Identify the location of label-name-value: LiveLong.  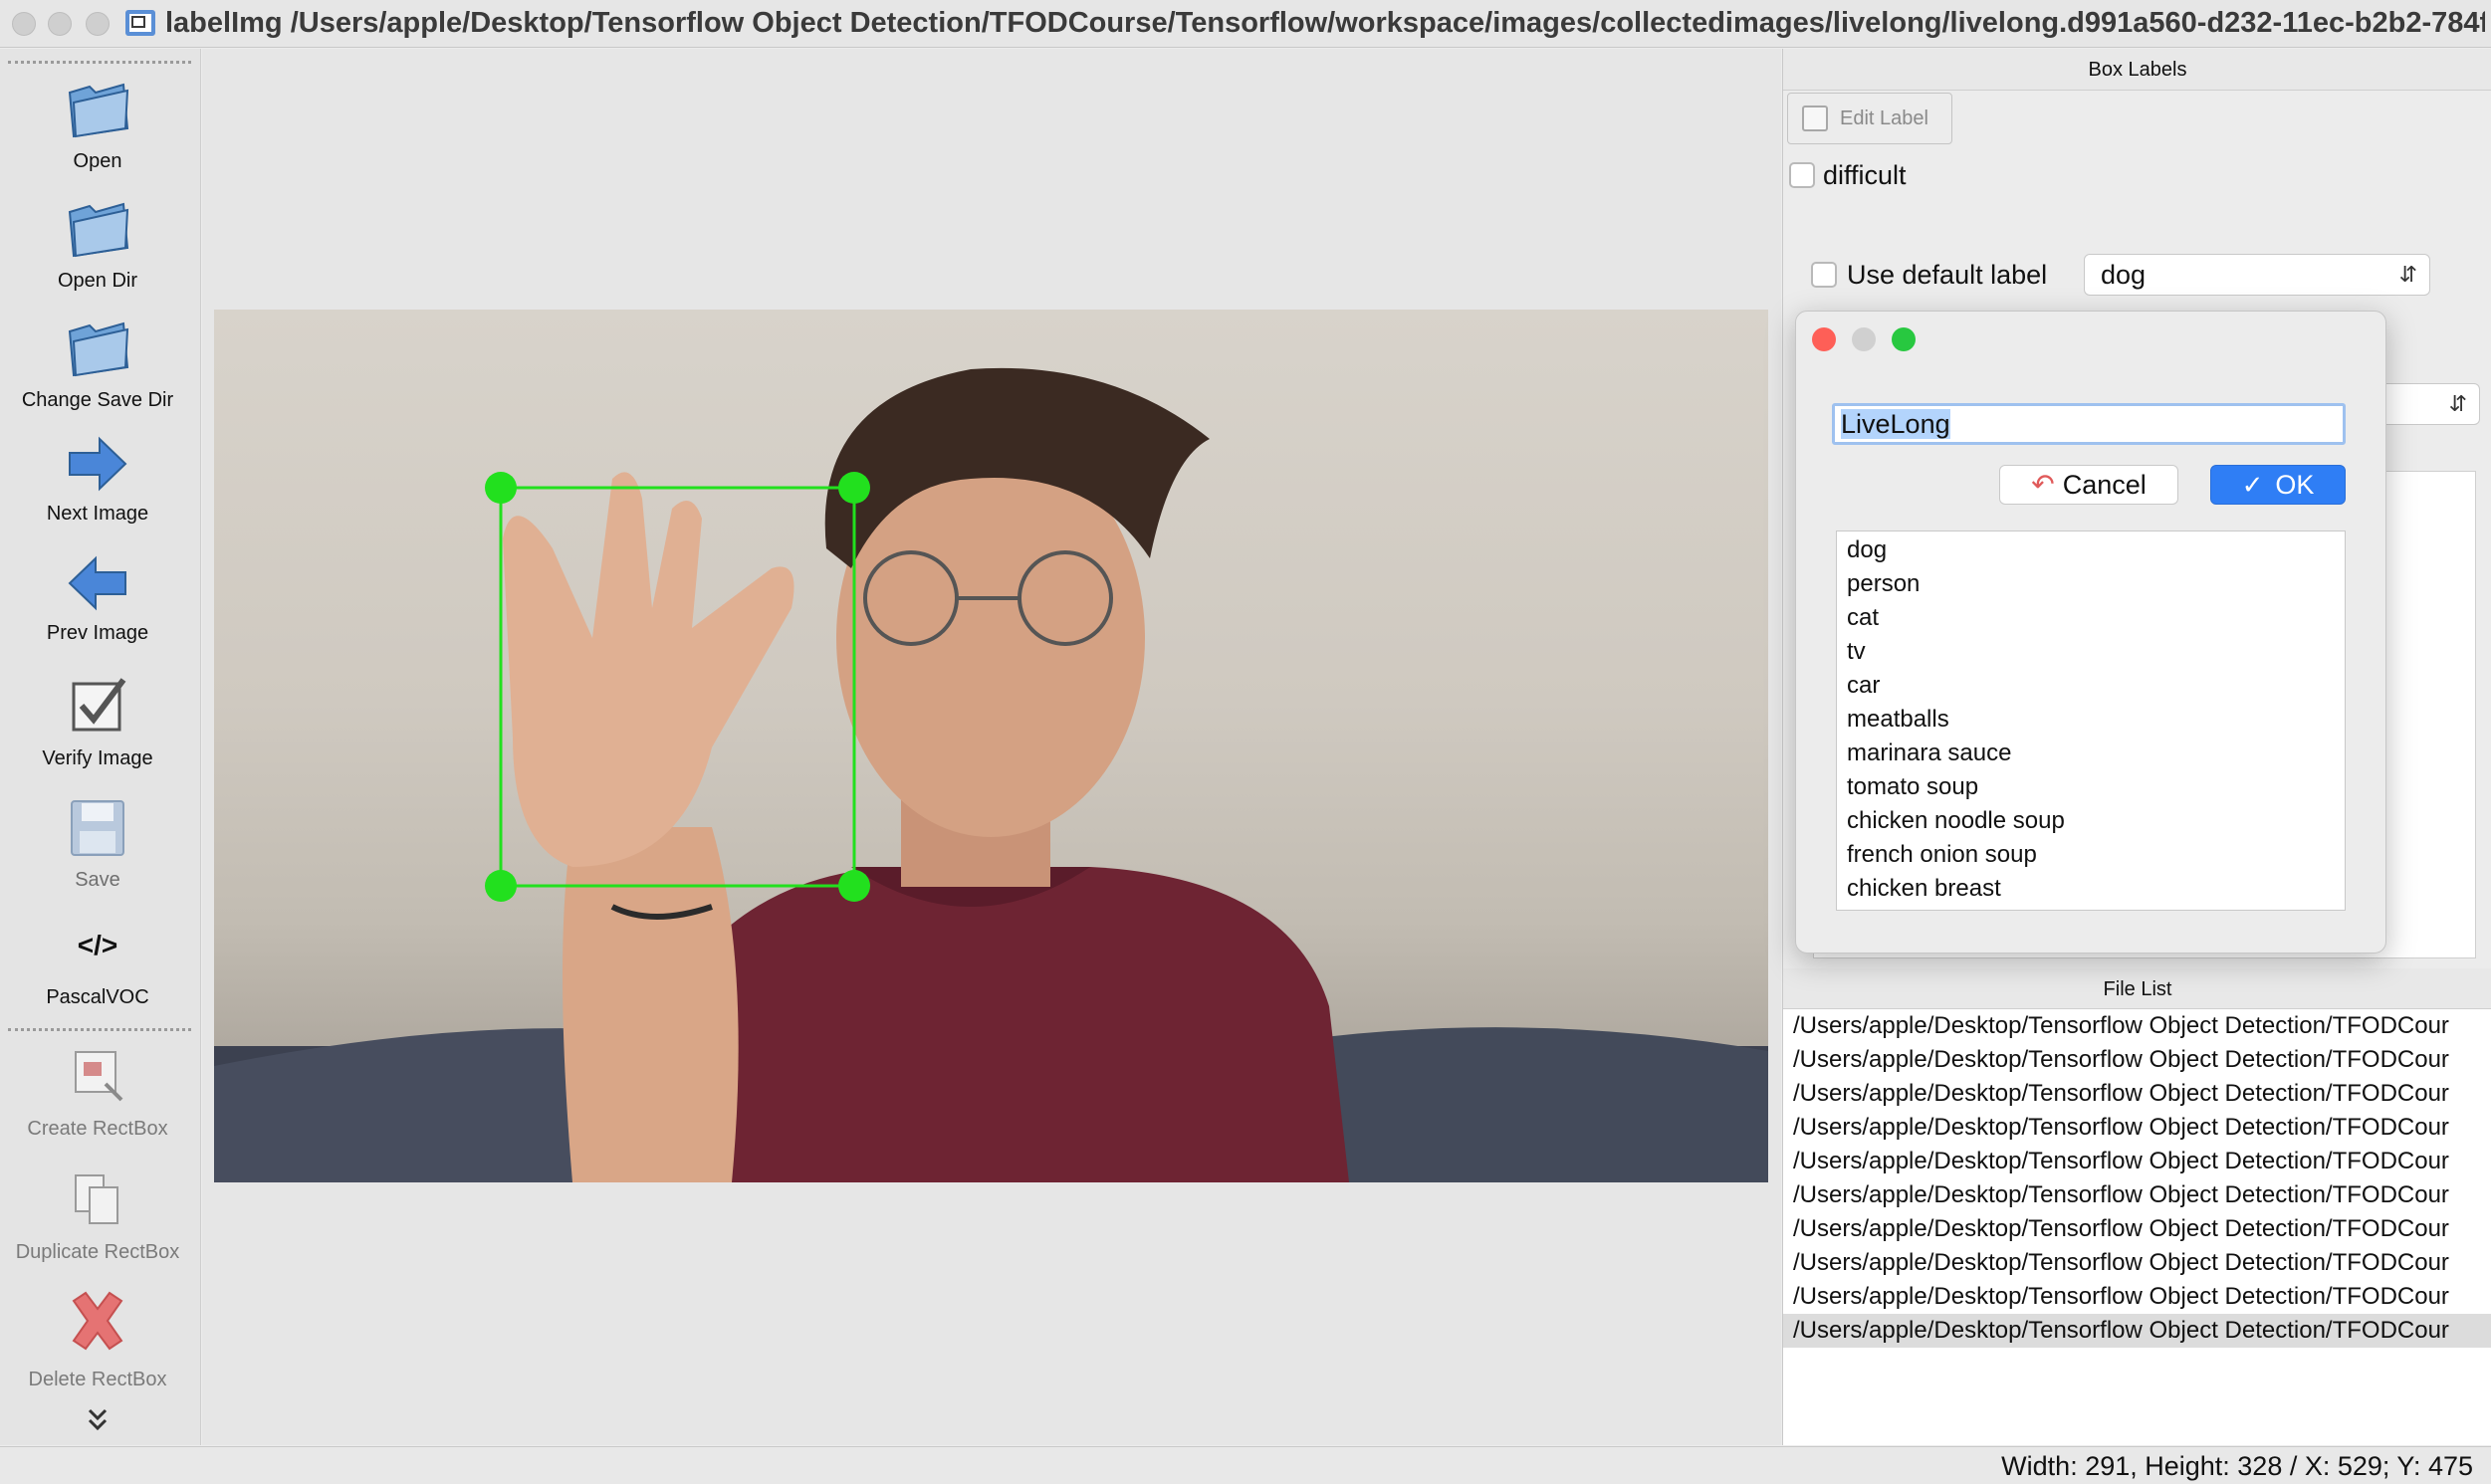
(1895, 424).